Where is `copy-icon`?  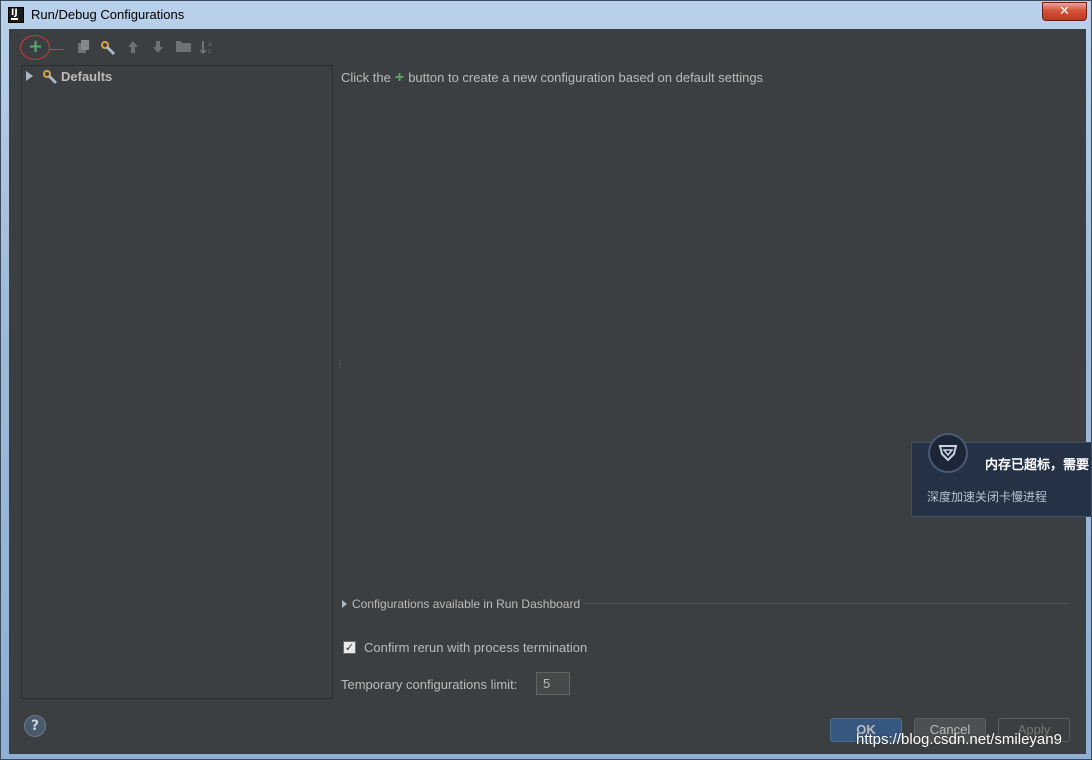 copy-icon is located at coordinates (84, 48).